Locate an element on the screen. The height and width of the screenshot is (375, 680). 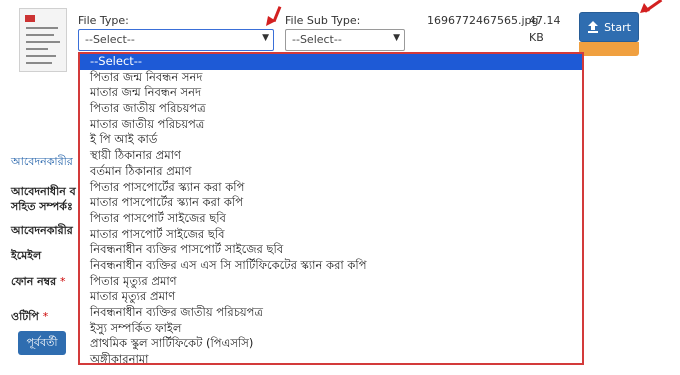
applicant-label: আবেদনকারীর is located at coordinates (42, 230).